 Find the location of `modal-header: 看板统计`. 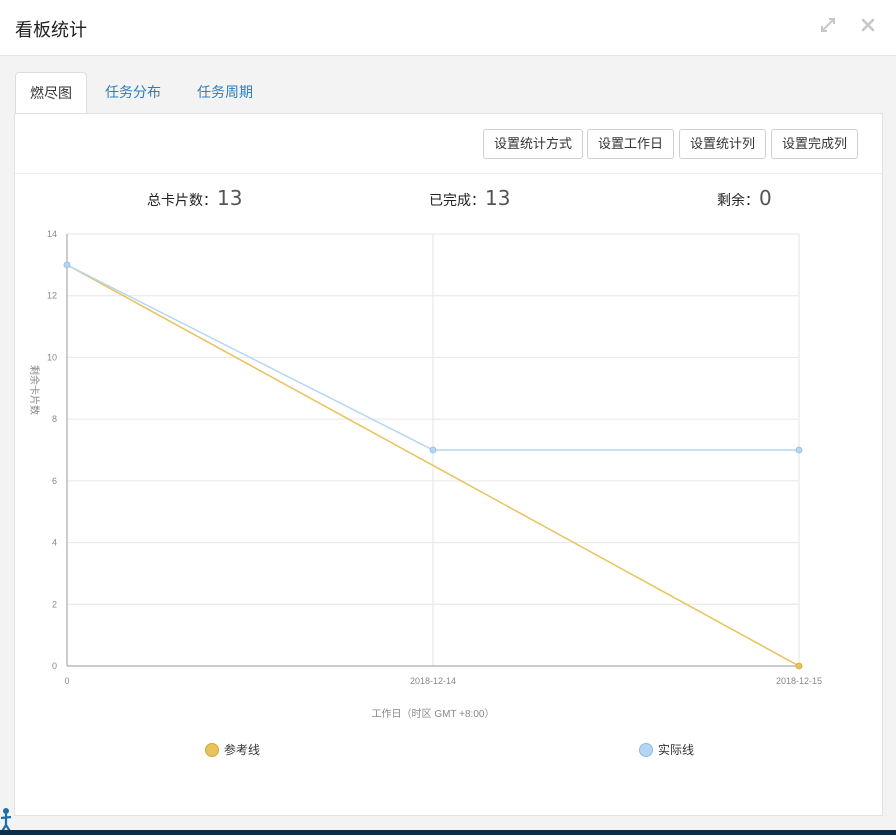

modal-header: 看板统计 is located at coordinates (448, 28).